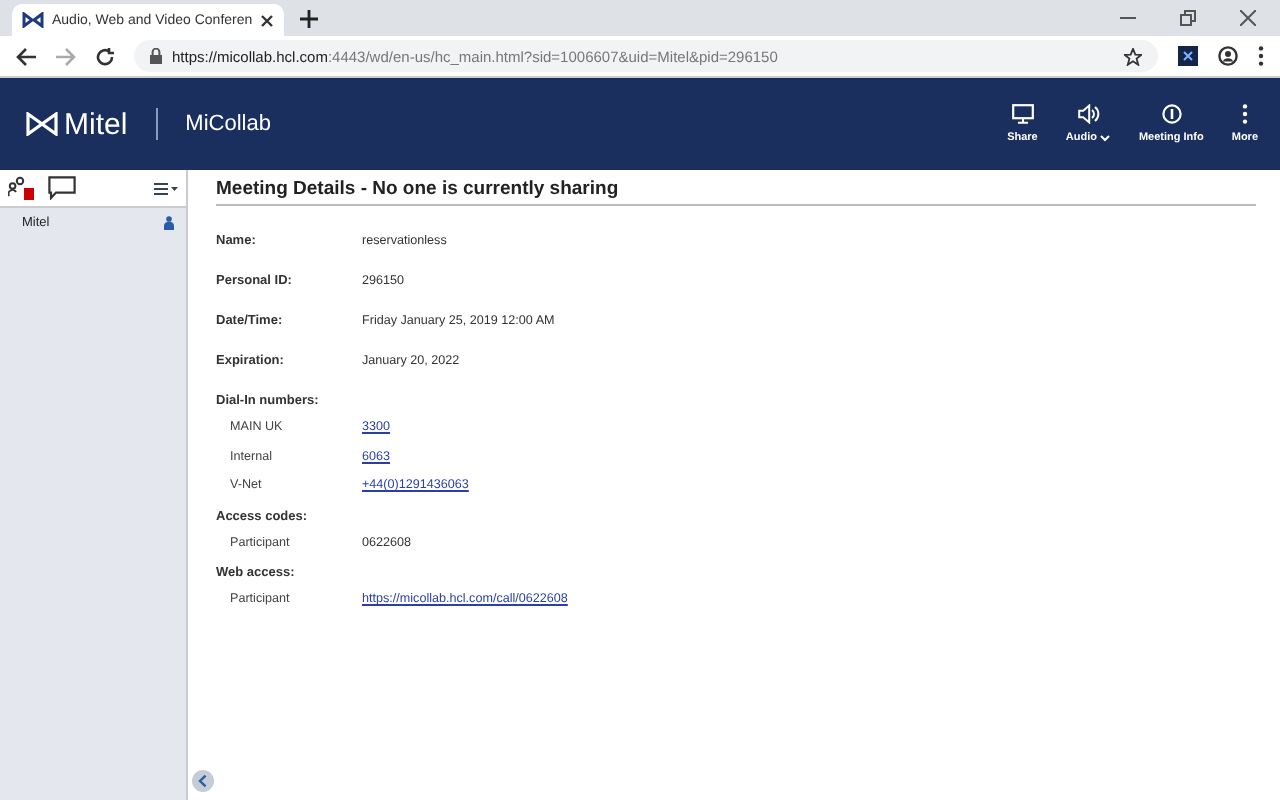 Image resolution: width=1280 pixels, height=800 pixels. Describe the element at coordinates (33, 20) in the screenshot. I see `tab-logo-icon` at that location.